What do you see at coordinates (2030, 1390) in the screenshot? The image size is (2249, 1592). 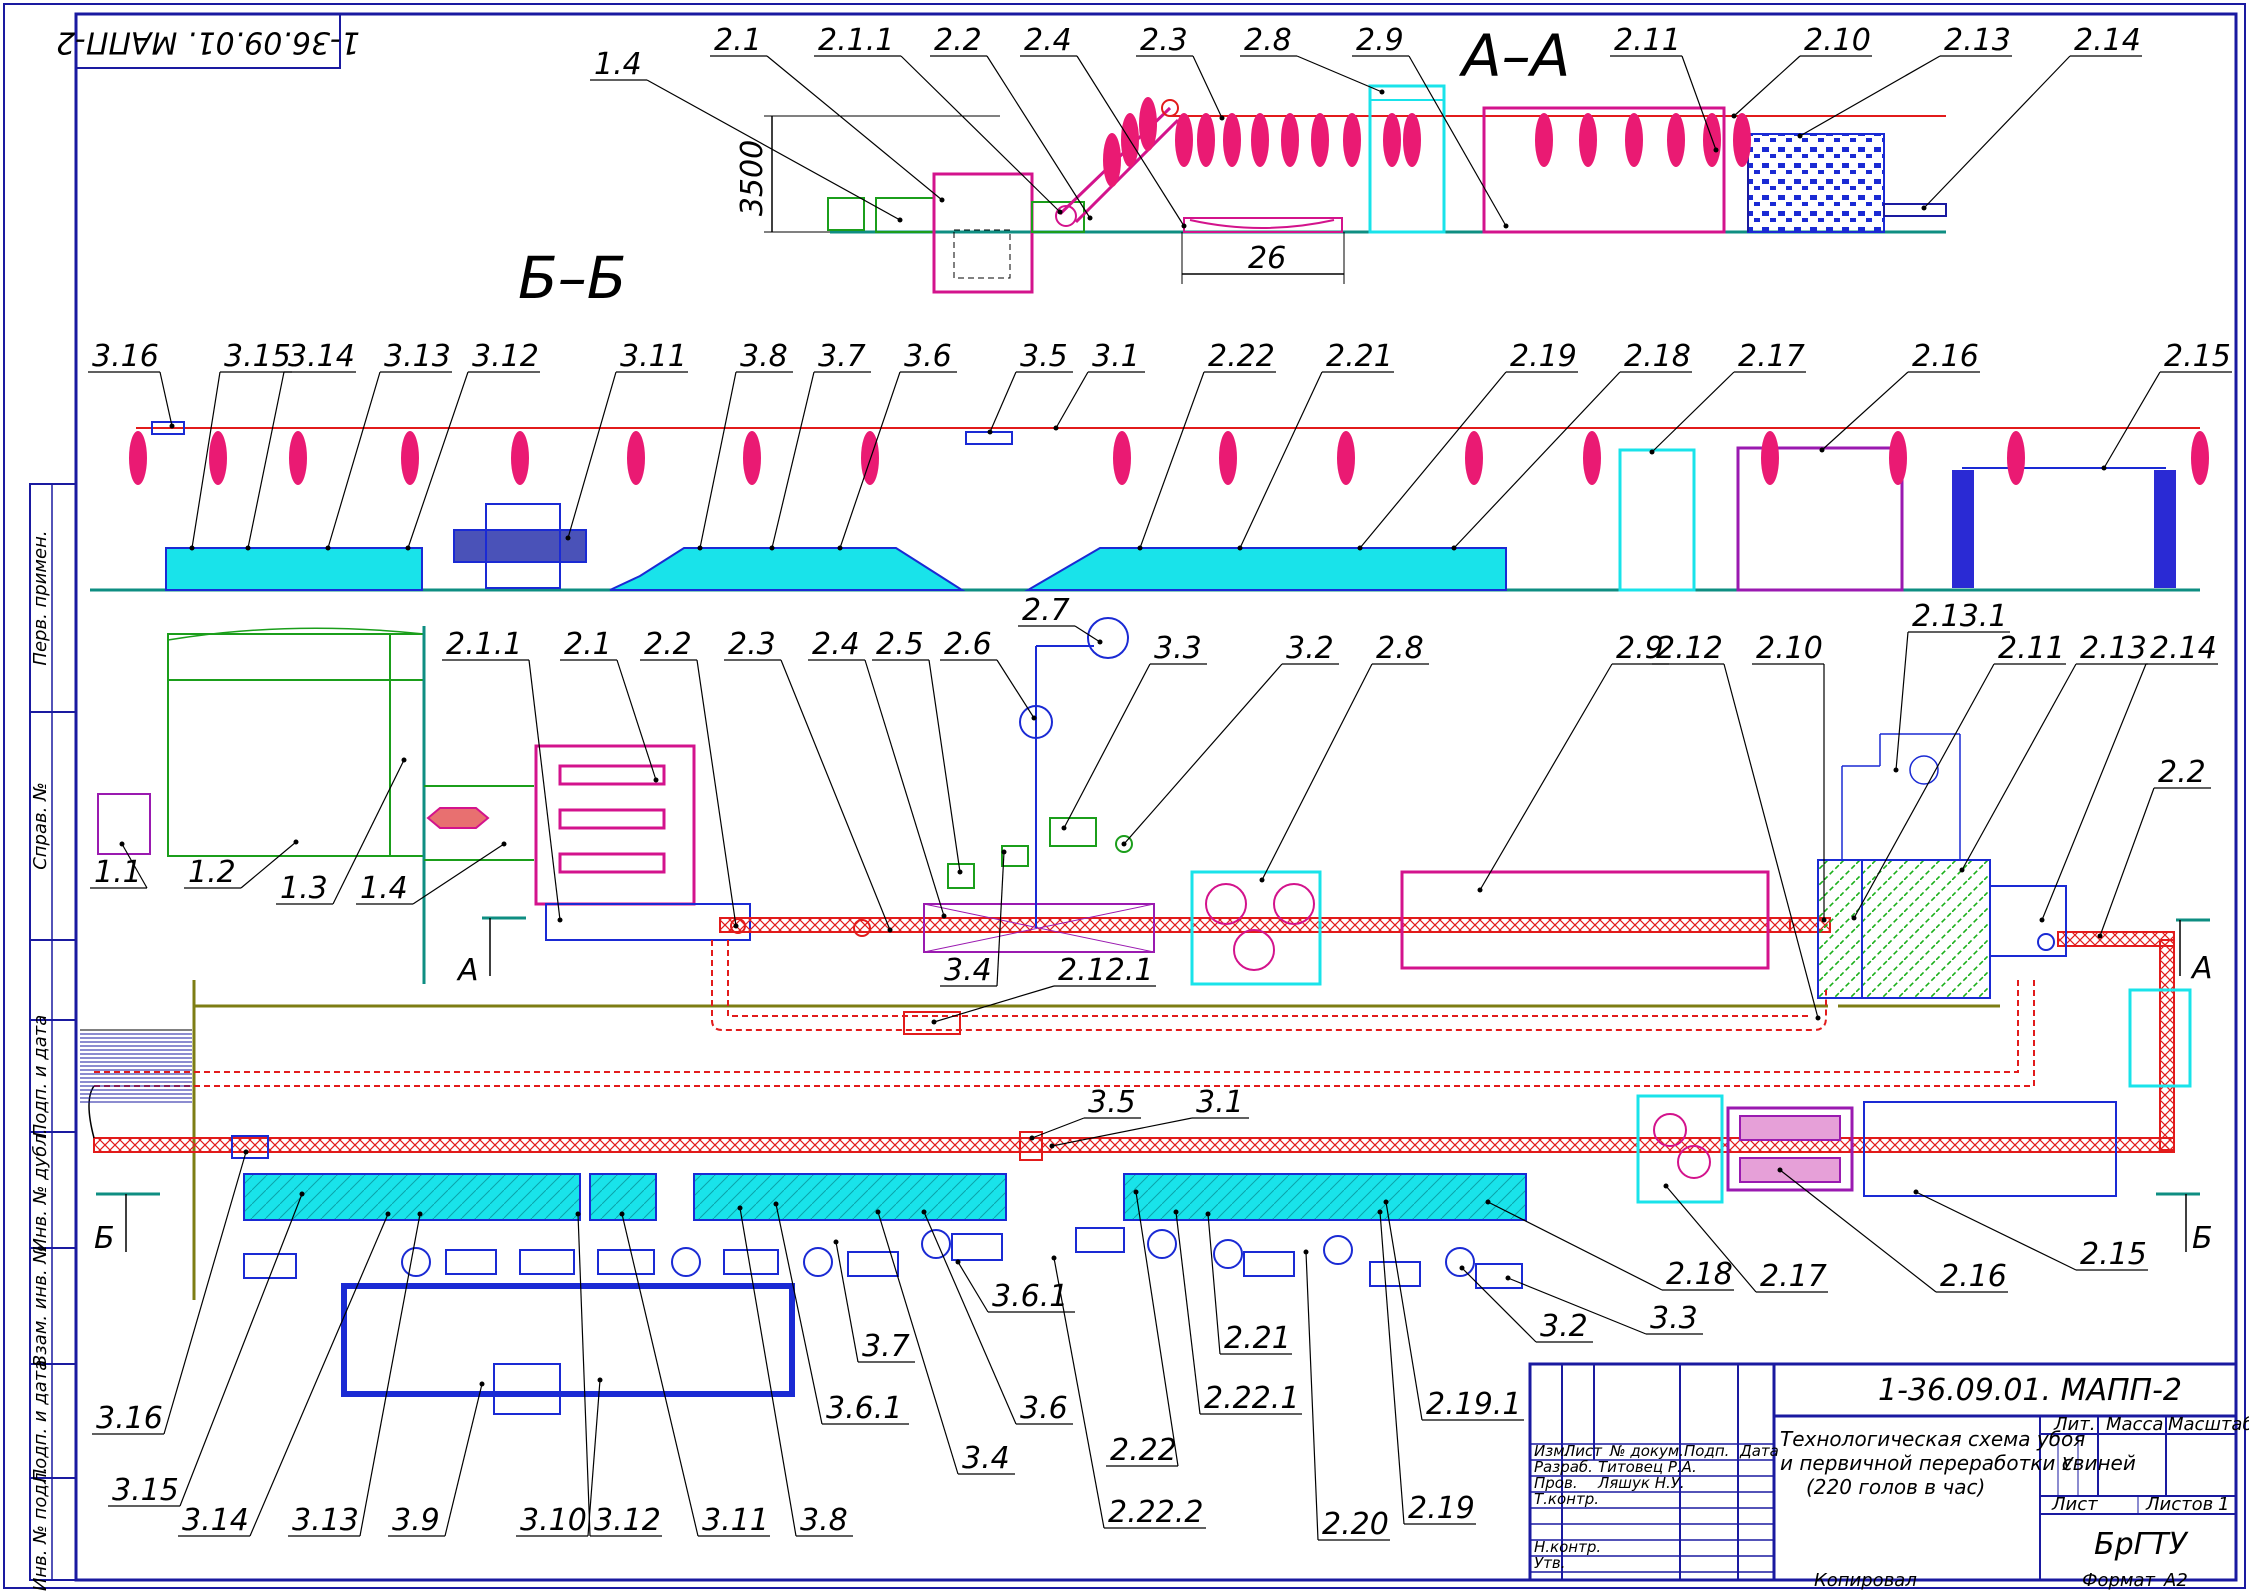 I see `tb-code: 1-36.09.01. МАПП-2` at bounding box center [2030, 1390].